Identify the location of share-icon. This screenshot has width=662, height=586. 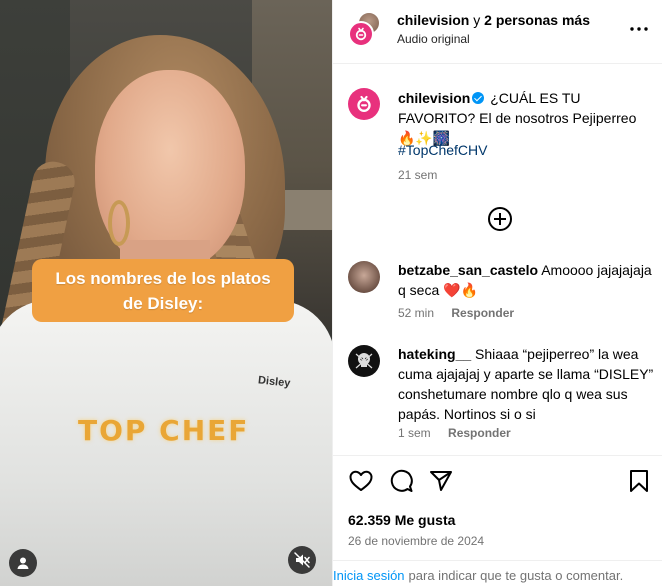
(441, 481).